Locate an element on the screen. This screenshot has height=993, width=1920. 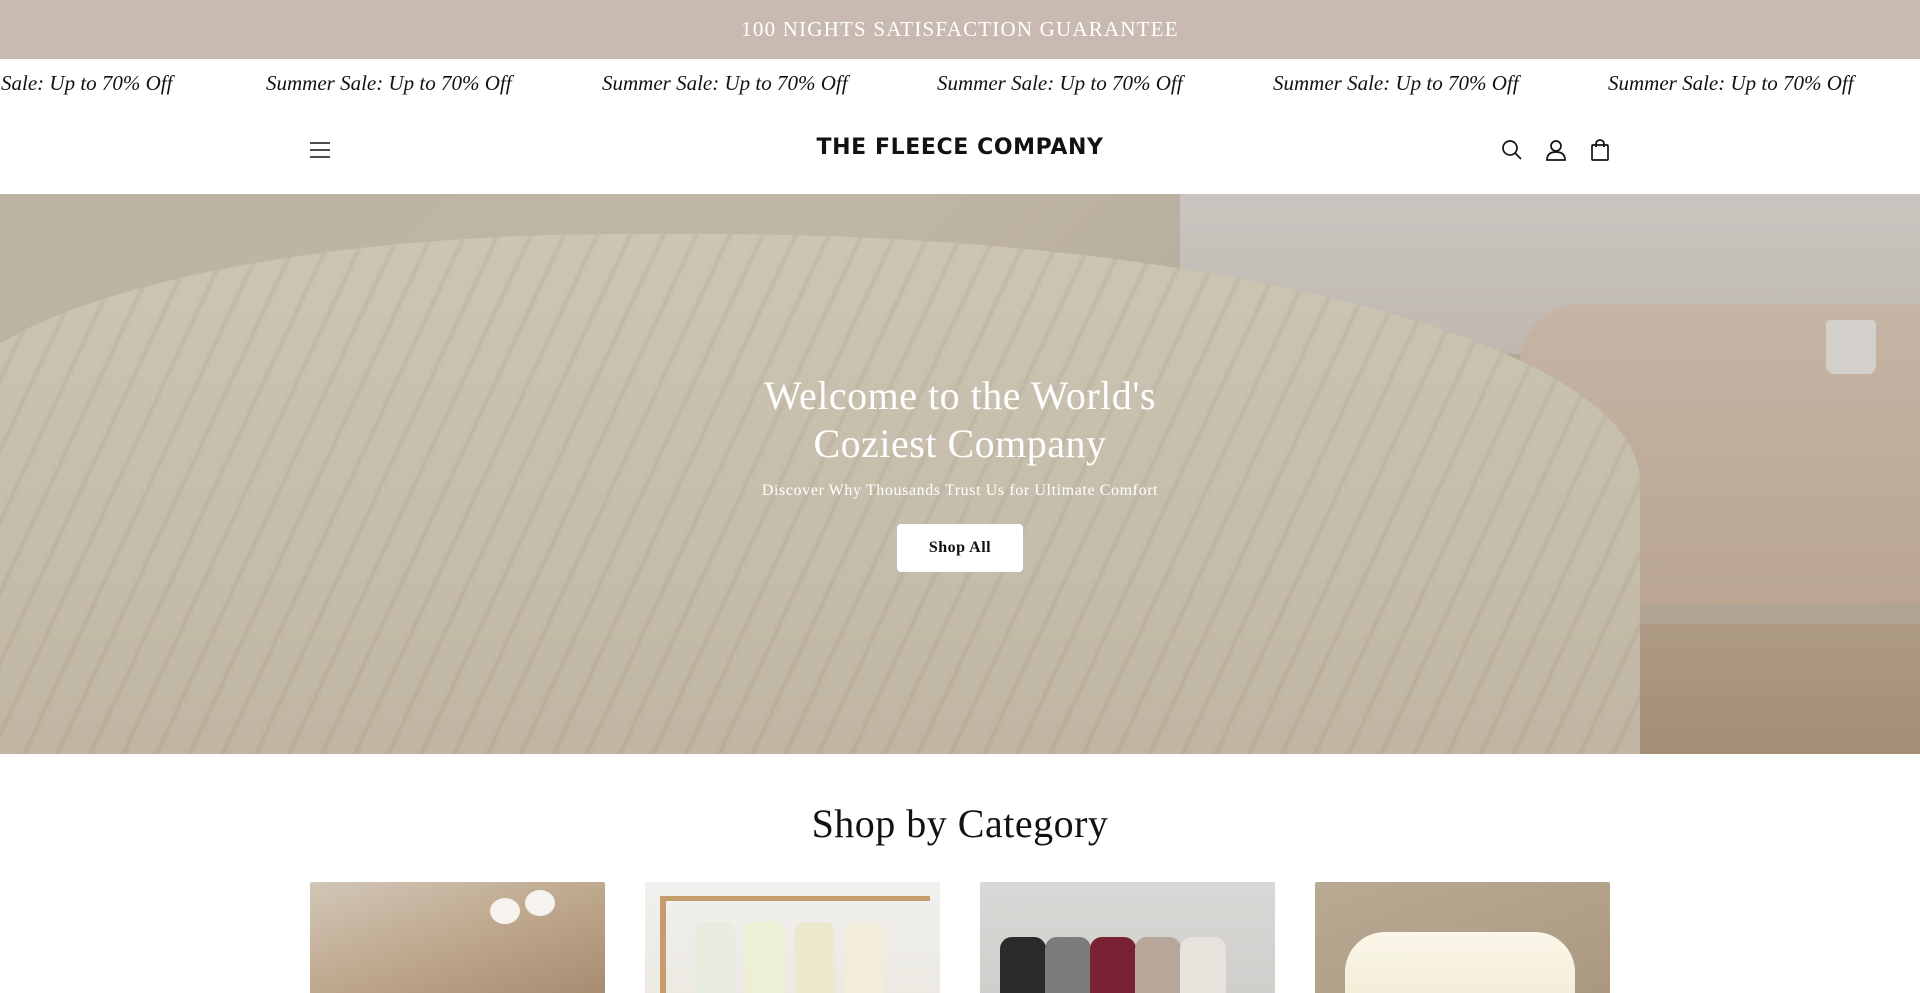
marquee-item: Sale: Up to 70% Off is located at coordinates (87, 83).